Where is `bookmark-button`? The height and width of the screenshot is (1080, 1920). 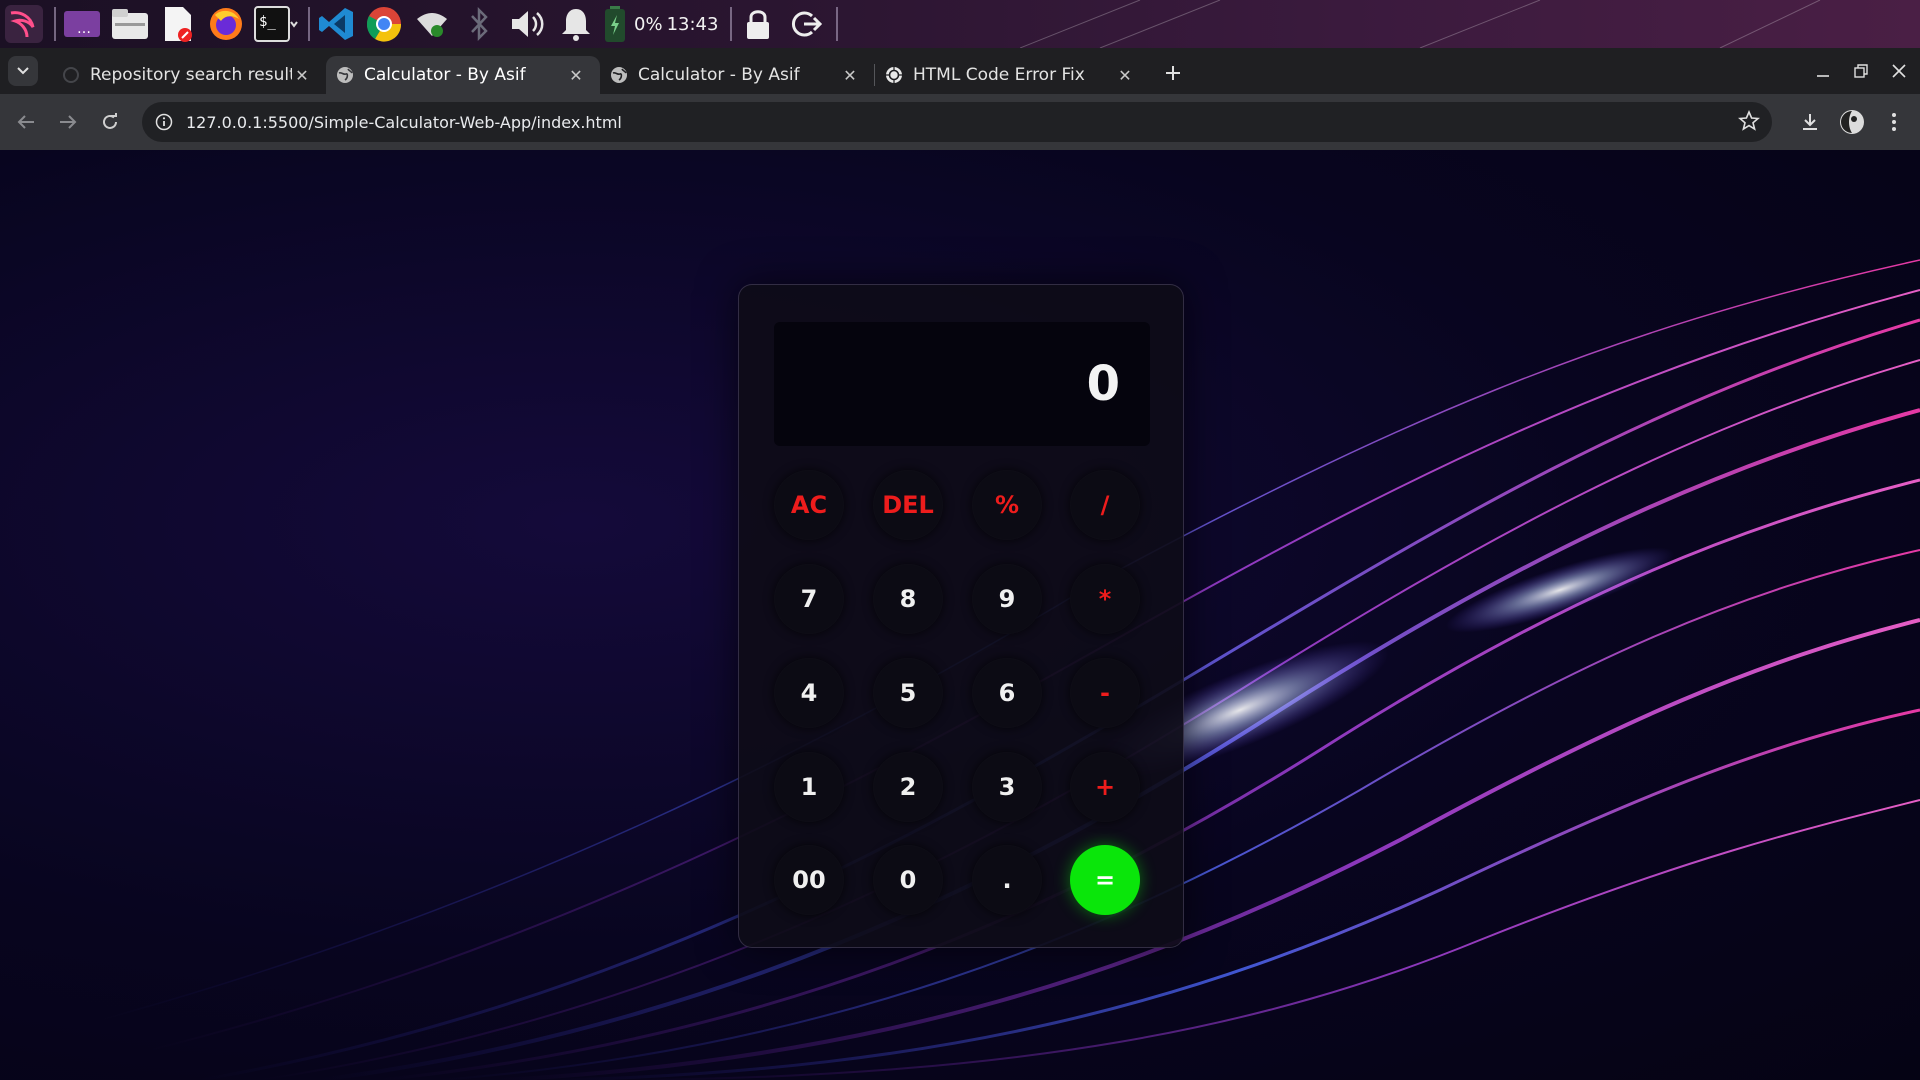 bookmark-button is located at coordinates (1749, 122).